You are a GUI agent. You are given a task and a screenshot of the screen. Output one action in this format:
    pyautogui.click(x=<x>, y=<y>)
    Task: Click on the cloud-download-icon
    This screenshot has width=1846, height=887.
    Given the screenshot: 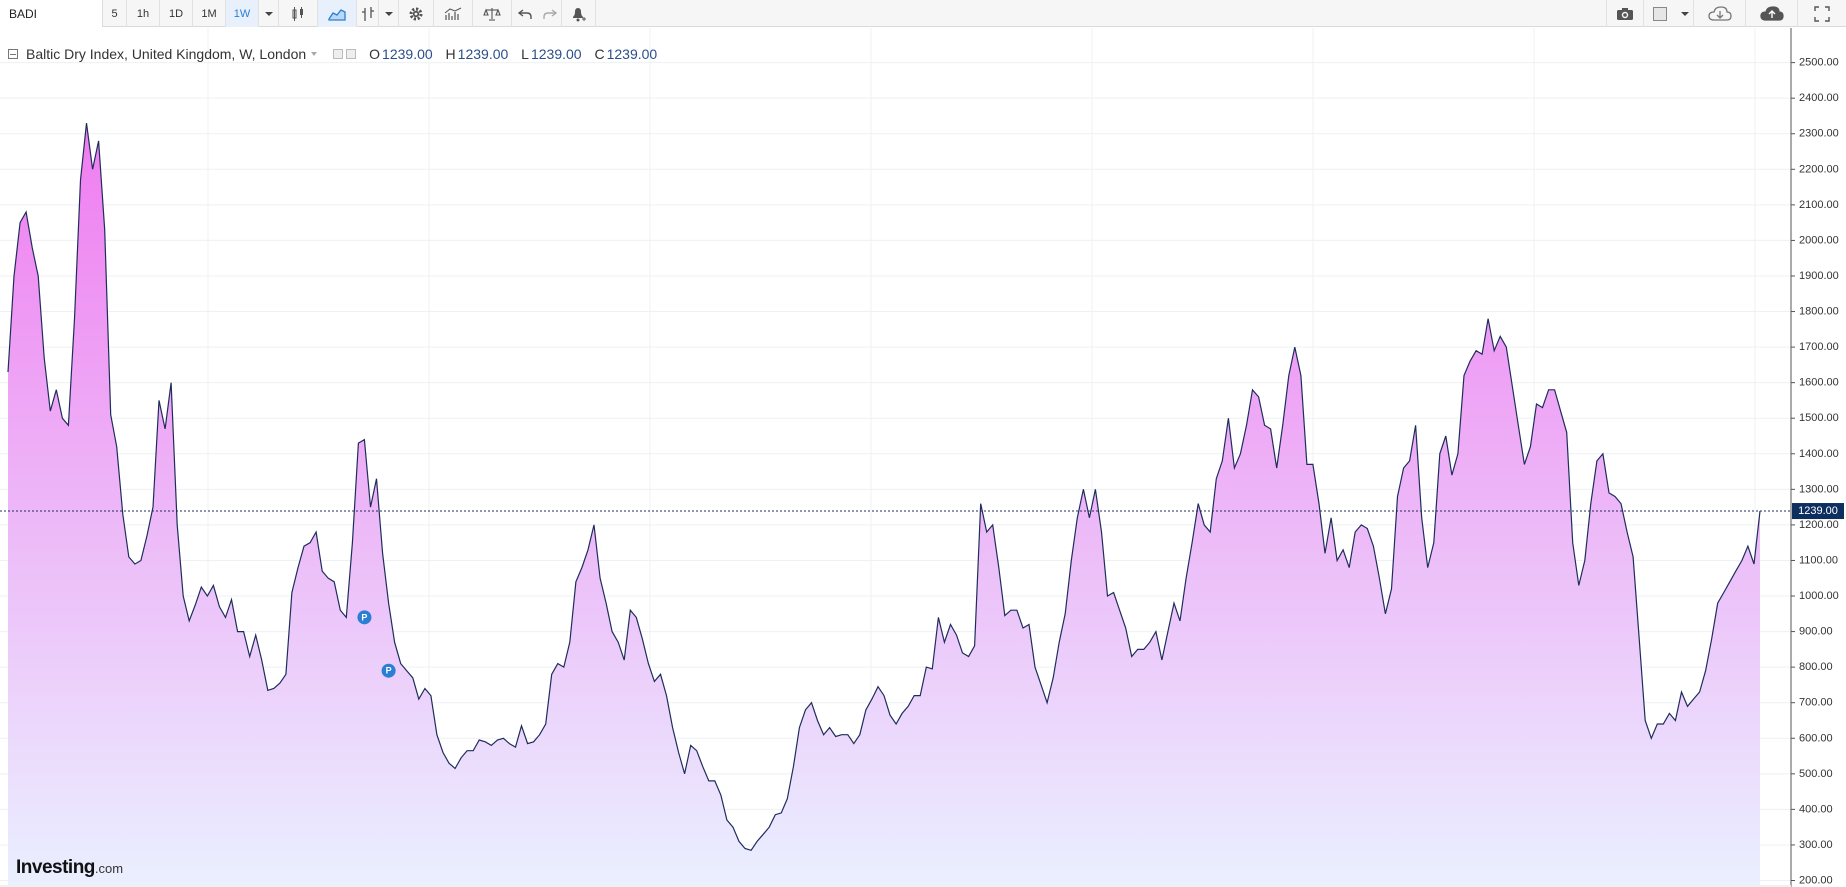 What is the action you would take?
    pyautogui.click(x=1719, y=13)
    